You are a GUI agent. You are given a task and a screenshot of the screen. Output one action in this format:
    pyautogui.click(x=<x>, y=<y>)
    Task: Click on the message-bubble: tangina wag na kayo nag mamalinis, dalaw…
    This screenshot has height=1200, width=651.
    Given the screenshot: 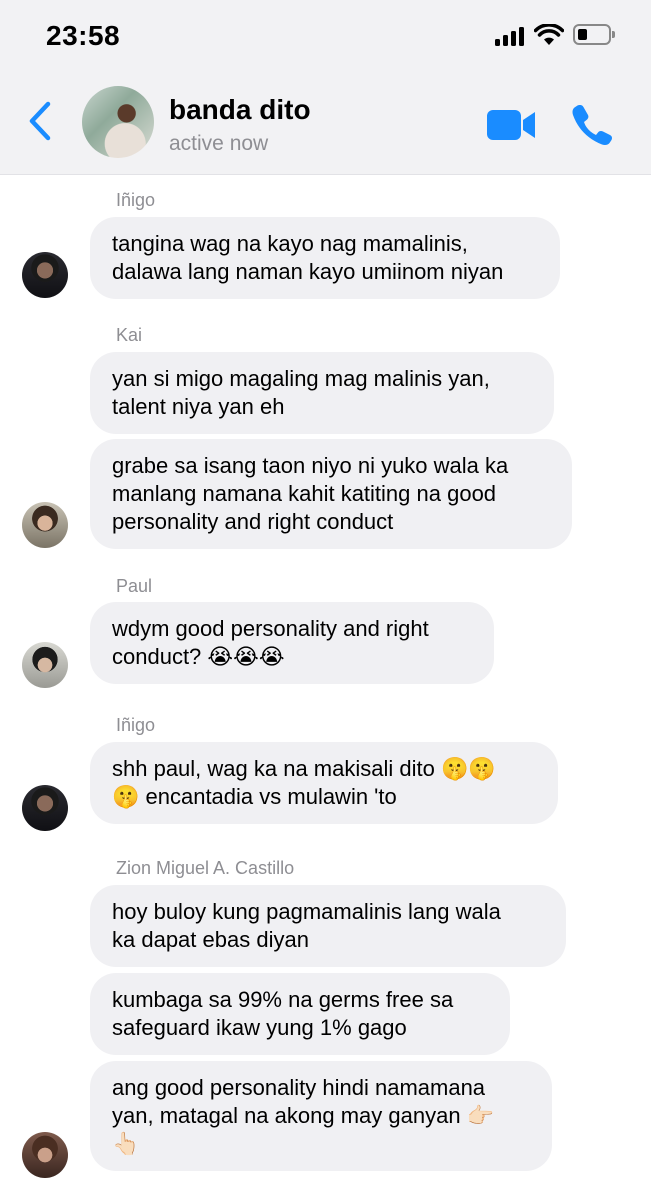 What is the action you would take?
    pyautogui.click(x=325, y=258)
    